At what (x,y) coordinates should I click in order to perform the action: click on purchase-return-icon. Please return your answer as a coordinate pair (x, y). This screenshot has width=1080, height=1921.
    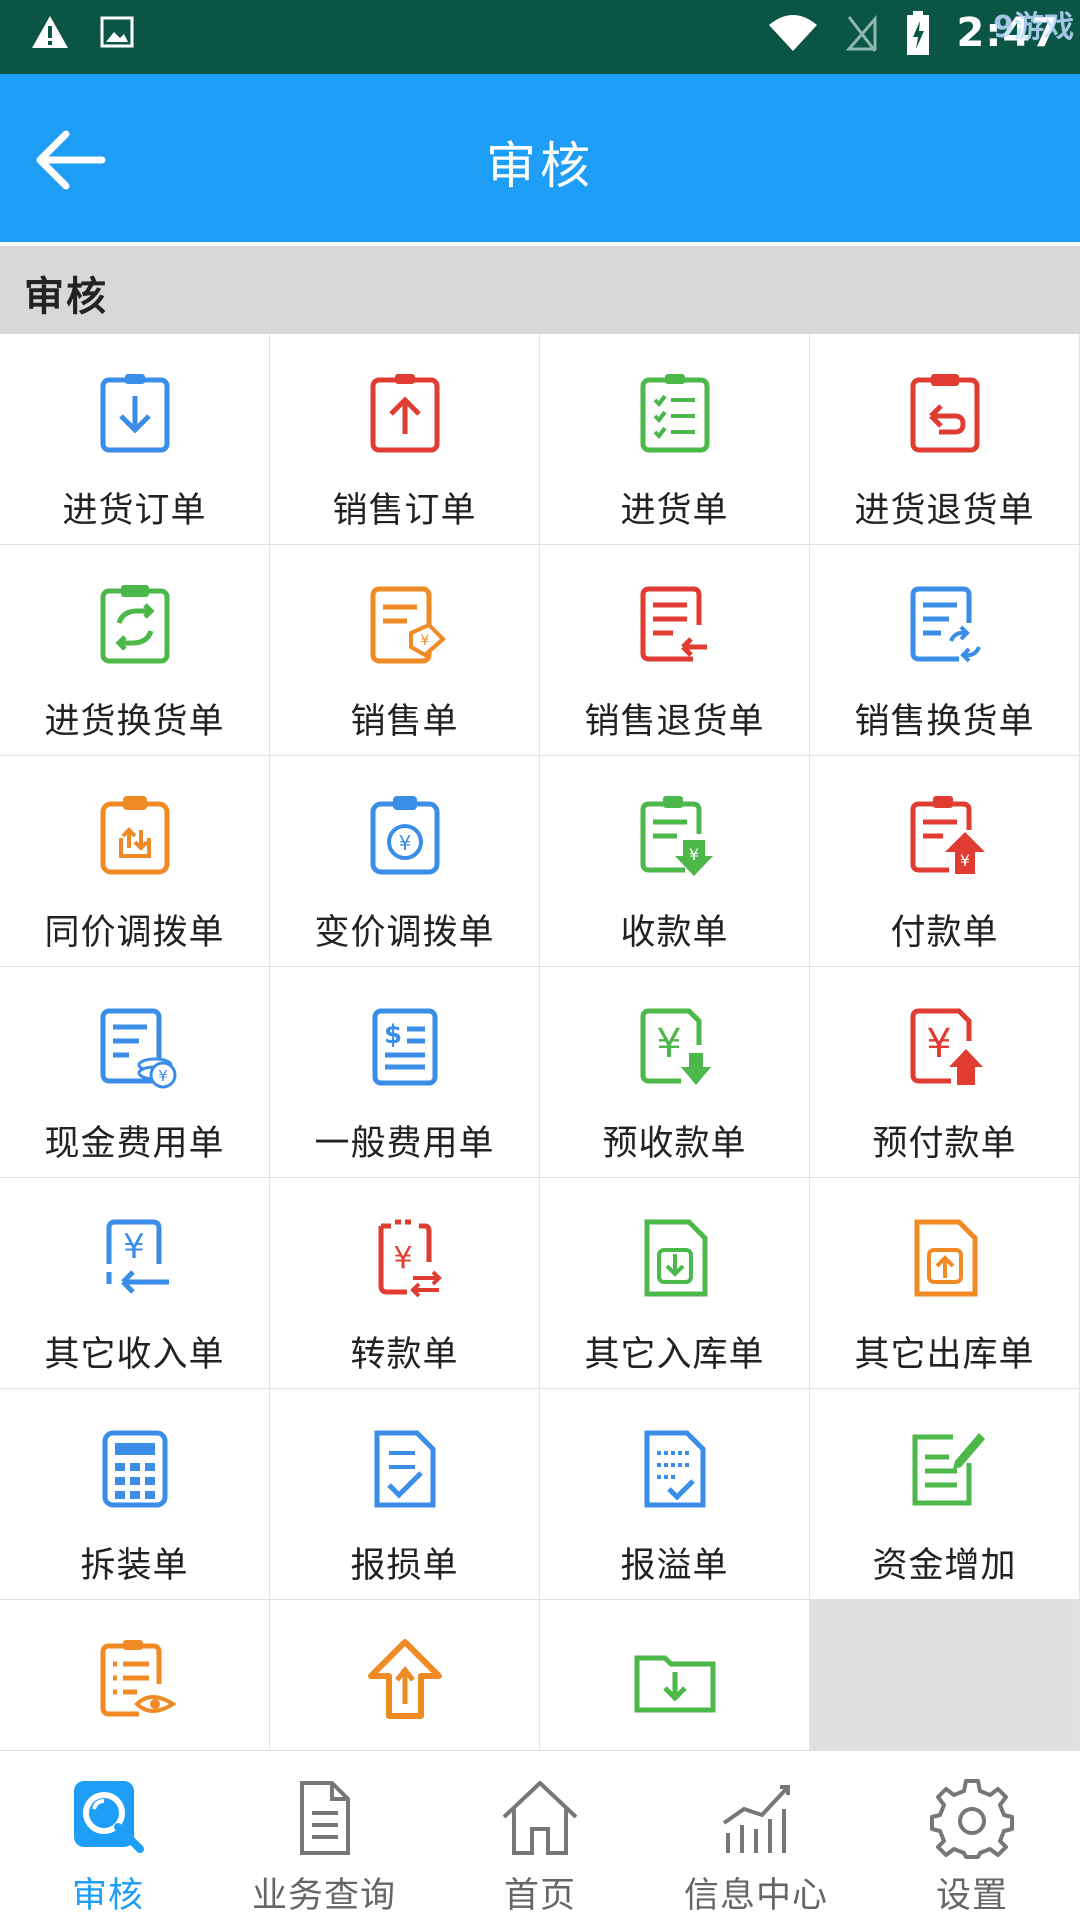
    Looking at the image, I should click on (944, 413).